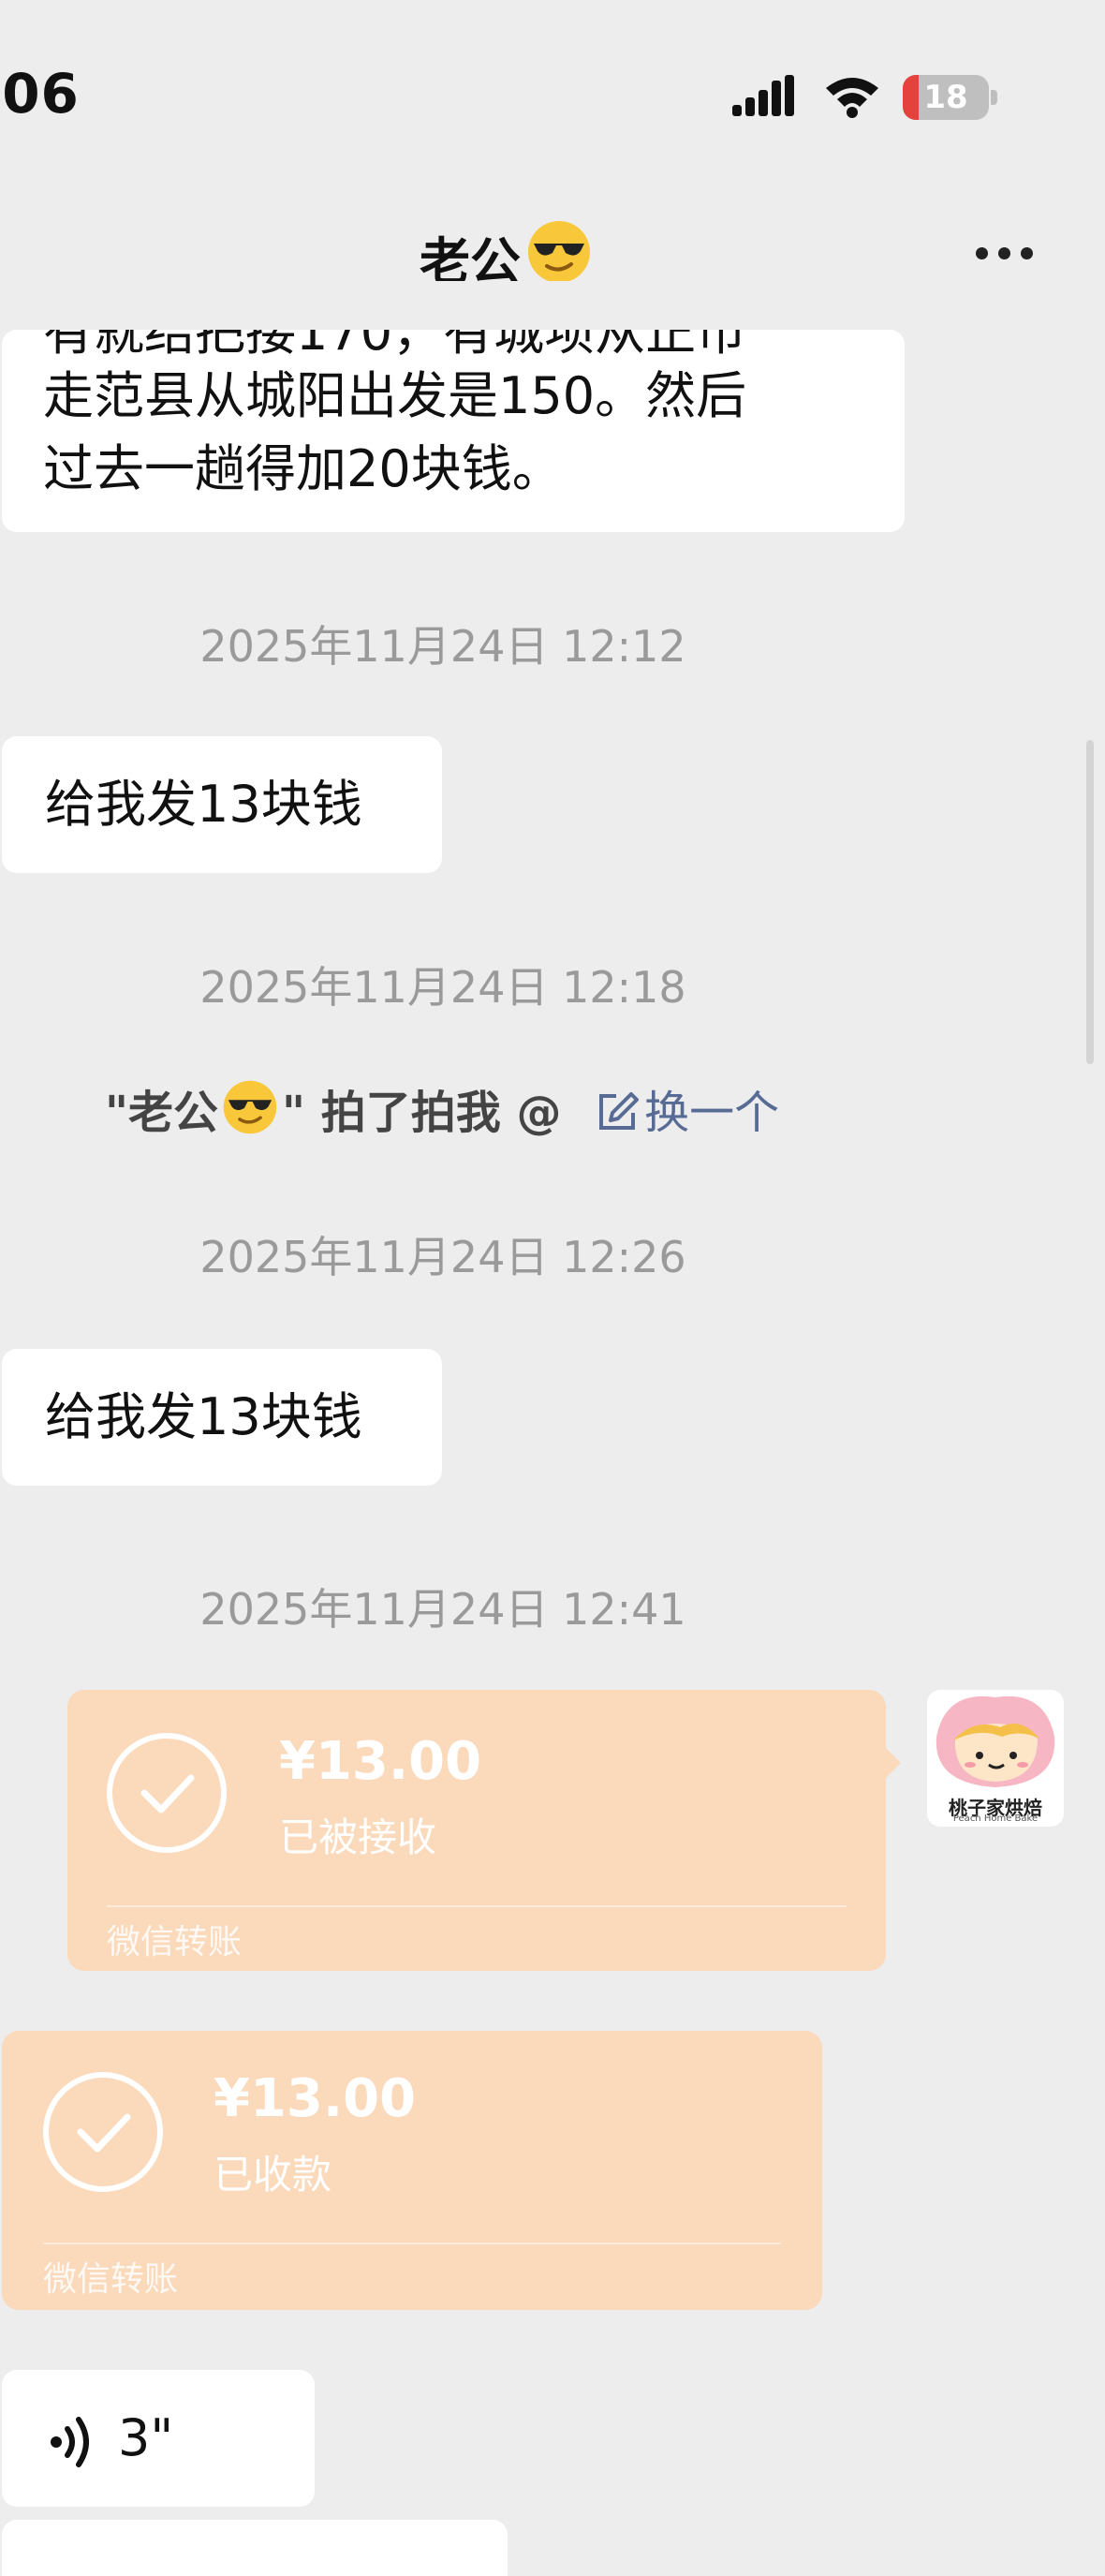  I want to click on transfer-card-received: ¥13.00 已收款 微信转账, so click(412, 2170).